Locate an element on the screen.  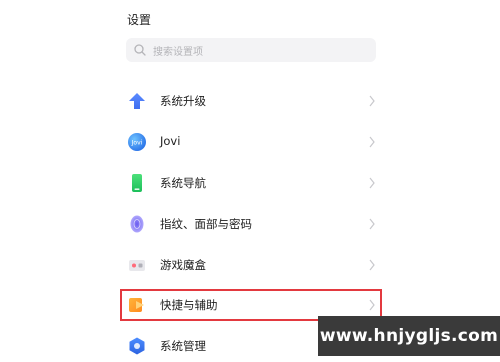
settings-item-label: 系统升级 is located at coordinates (183, 101).